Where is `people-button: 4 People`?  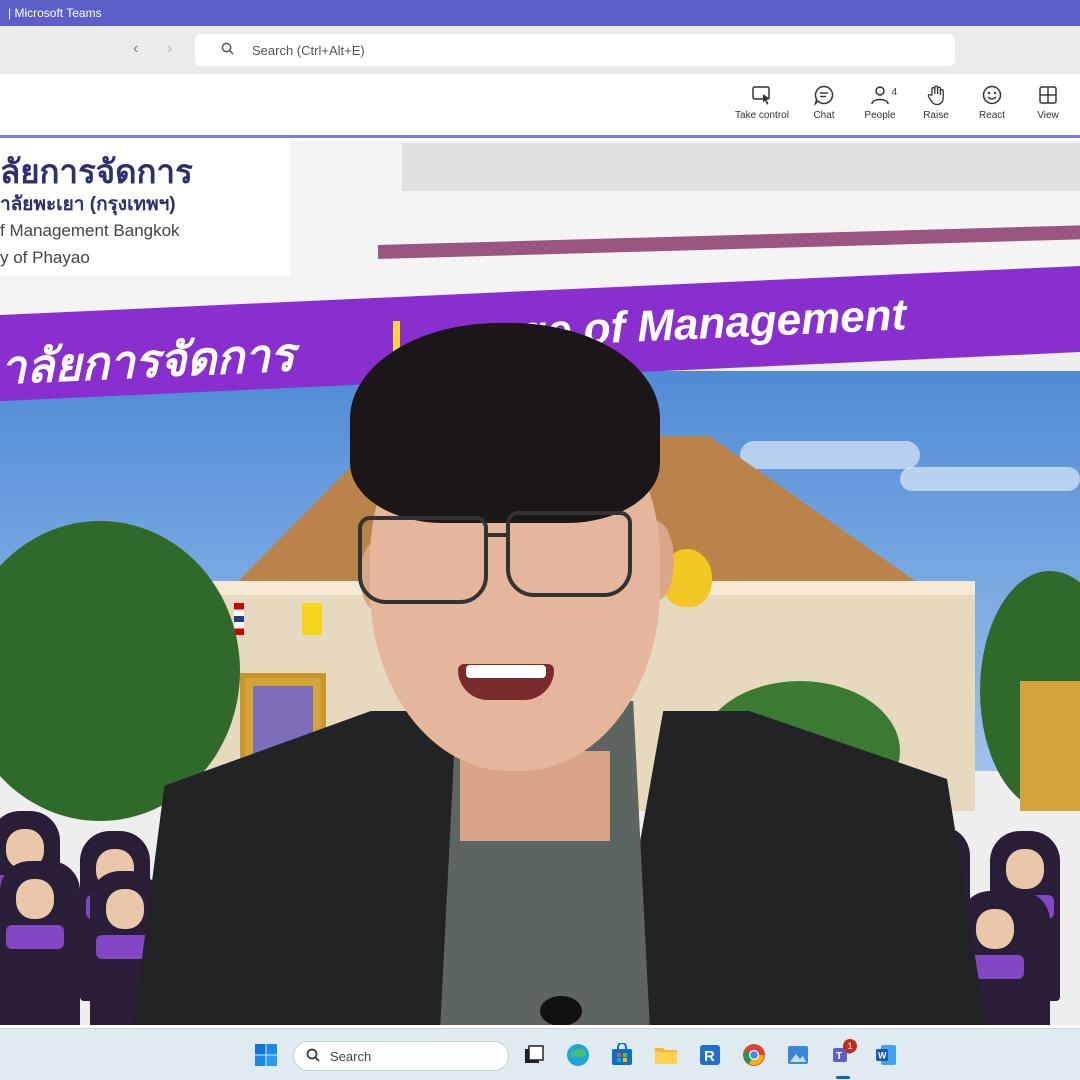
people-button: 4 People is located at coordinates (880, 102).